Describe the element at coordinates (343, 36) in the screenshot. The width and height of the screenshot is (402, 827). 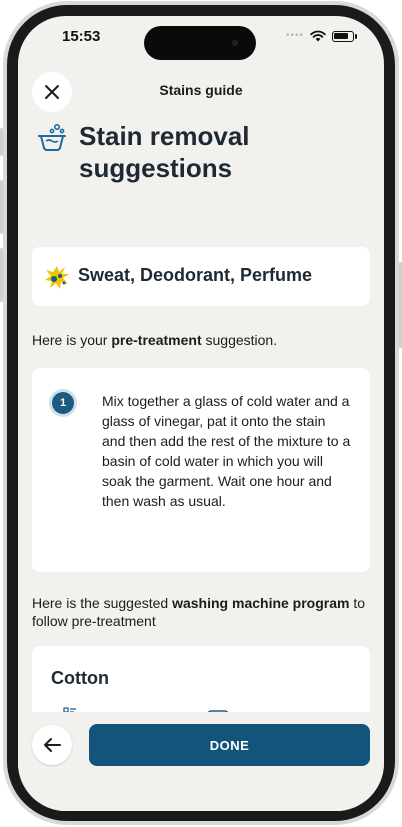
I see `battery-icon` at that location.